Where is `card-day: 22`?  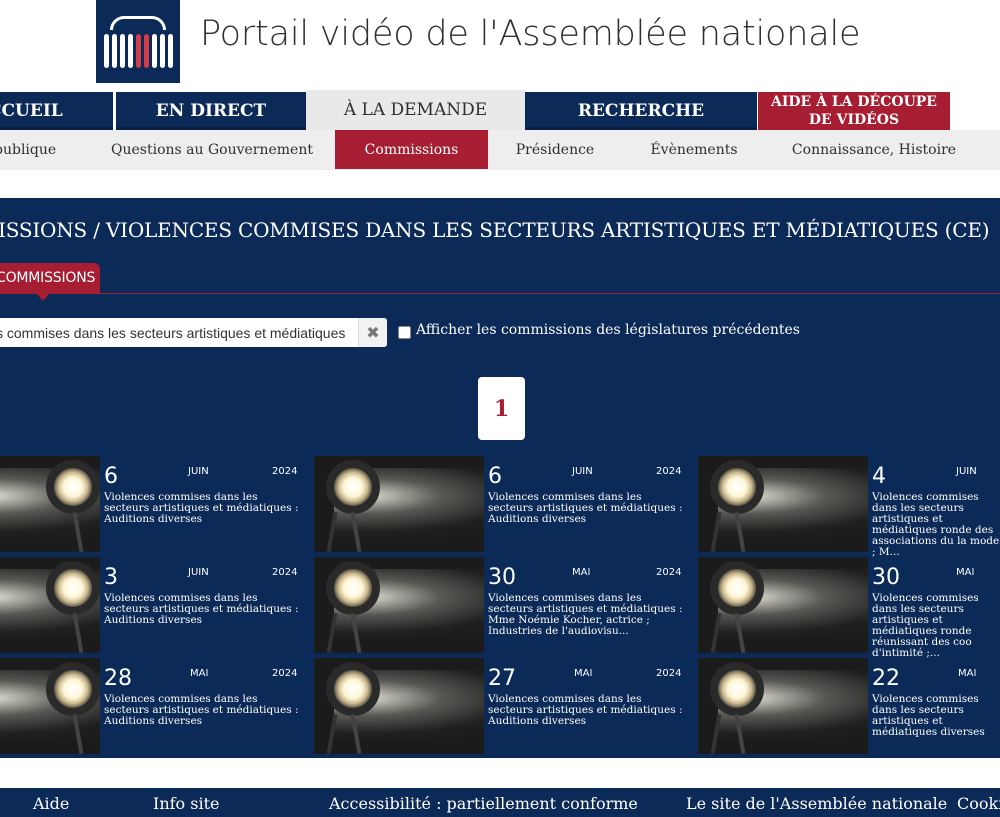 card-day: 22 is located at coordinates (886, 678).